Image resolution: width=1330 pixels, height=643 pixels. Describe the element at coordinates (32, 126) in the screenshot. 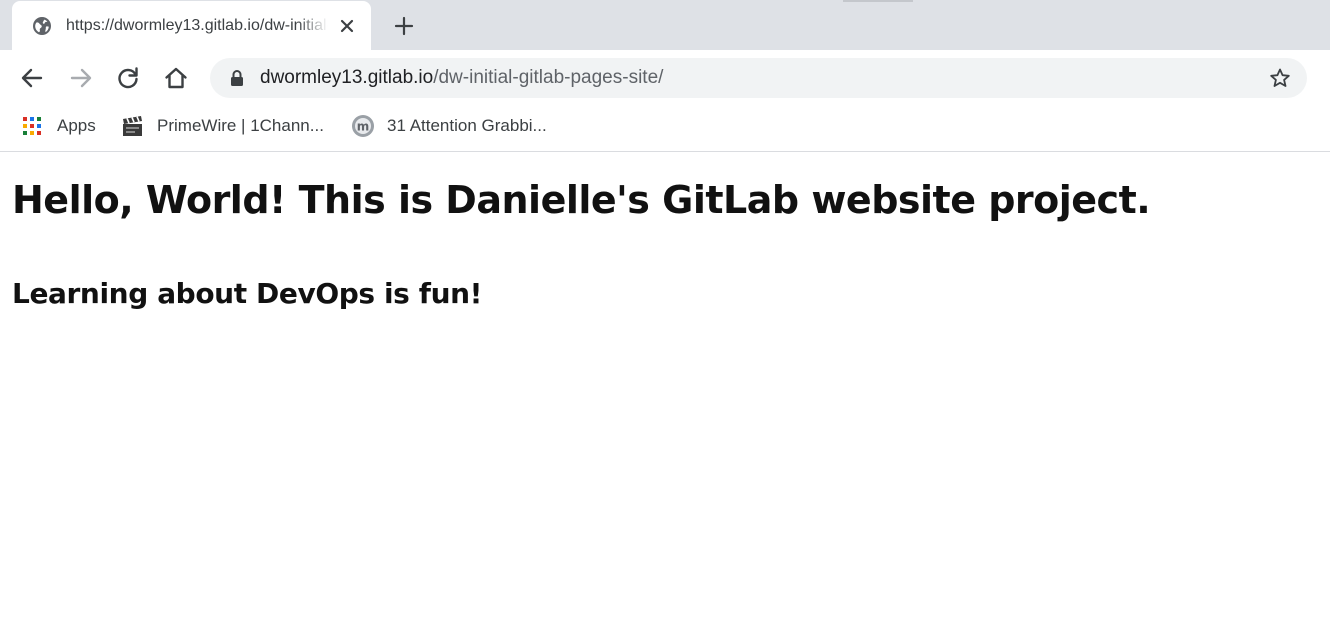

I see `apps-grid-icon` at that location.